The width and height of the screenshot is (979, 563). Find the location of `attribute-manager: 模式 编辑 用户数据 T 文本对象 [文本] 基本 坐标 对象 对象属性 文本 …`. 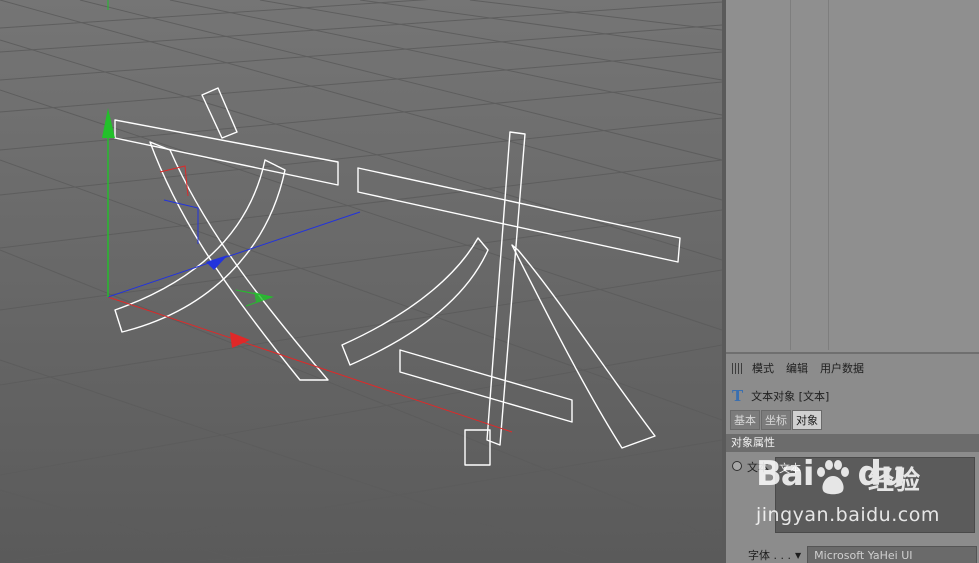

attribute-manager: 模式 编辑 用户数据 T 文本对象 [文本] 基本 坐标 对象 对象属性 文本 … is located at coordinates (852, 457).